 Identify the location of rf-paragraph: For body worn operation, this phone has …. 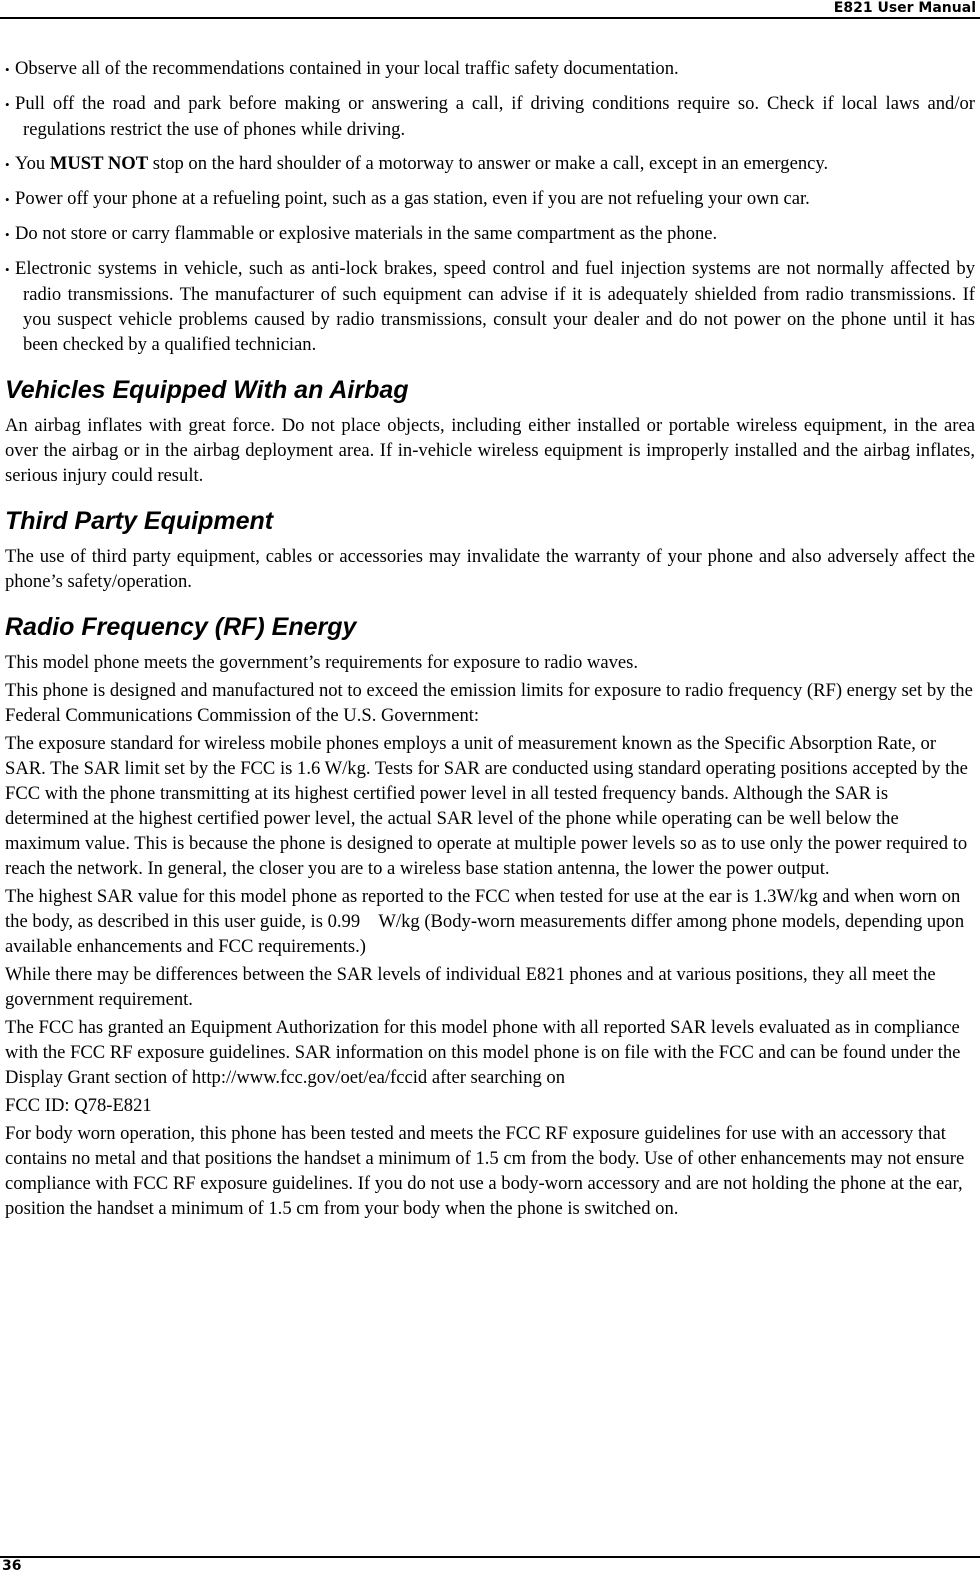
(485, 1171).